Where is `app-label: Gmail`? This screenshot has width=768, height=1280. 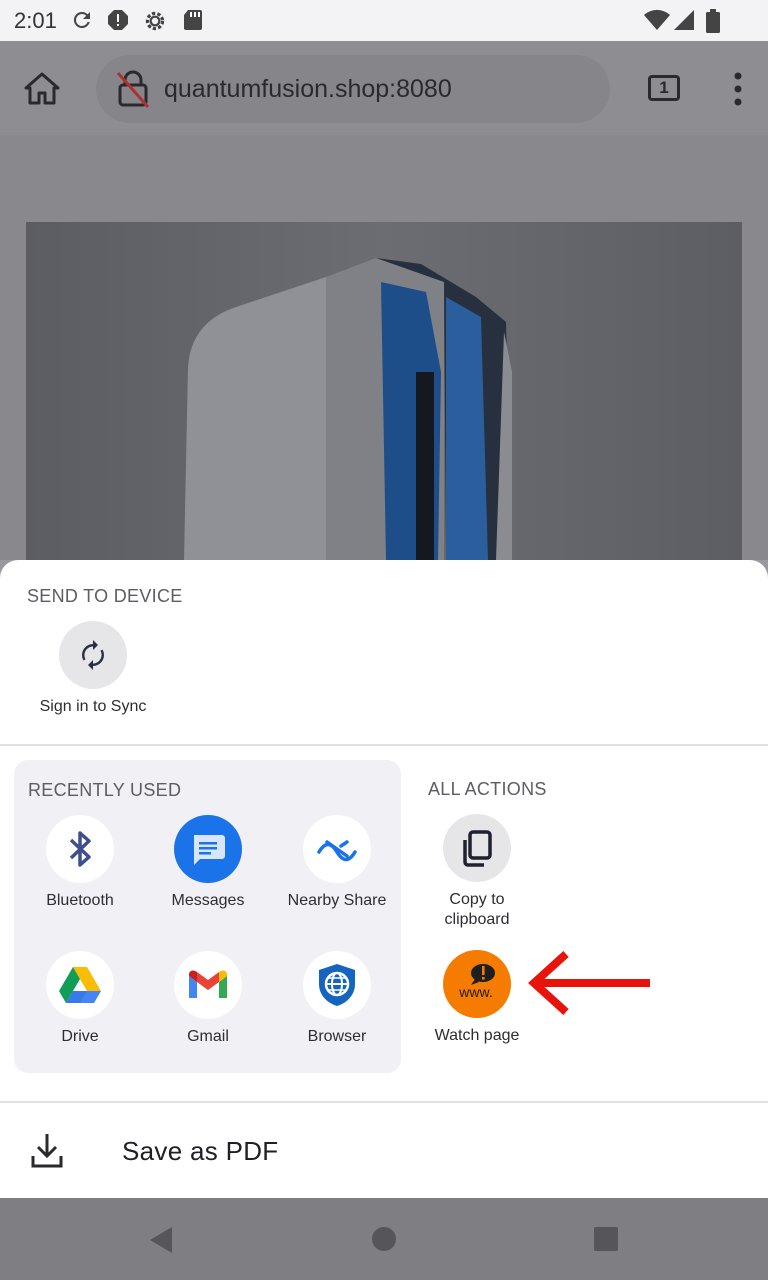 app-label: Gmail is located at coordinates (208, 1036).